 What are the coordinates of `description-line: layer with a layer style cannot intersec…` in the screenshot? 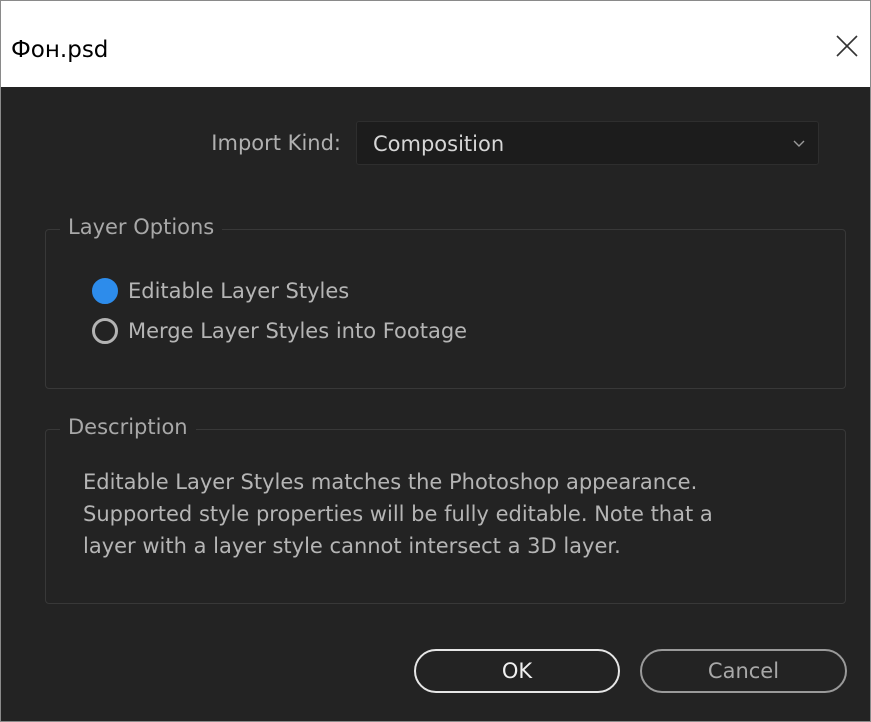 It's located at (352, 546).